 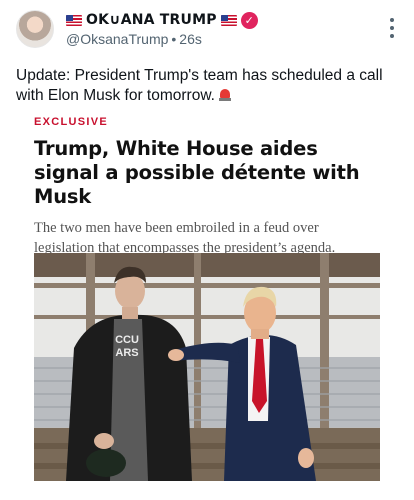 What do you see at coordinates (117, 39) in the screenshot?
I see `author-handle: @OksanaTrump` at bounding box center [117, 39].